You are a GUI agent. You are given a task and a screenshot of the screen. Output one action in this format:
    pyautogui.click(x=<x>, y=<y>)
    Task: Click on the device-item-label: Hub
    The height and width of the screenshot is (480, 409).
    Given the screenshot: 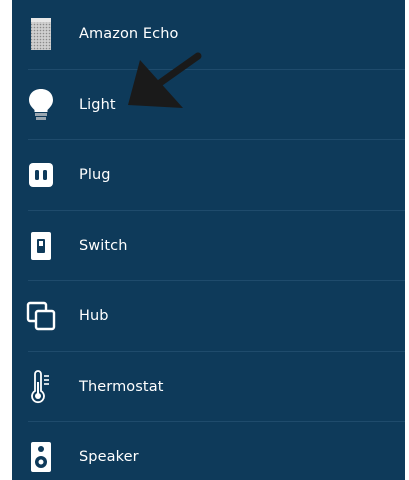 What is the action you would take?
    pyautogui.click(x=94, y=316)
    